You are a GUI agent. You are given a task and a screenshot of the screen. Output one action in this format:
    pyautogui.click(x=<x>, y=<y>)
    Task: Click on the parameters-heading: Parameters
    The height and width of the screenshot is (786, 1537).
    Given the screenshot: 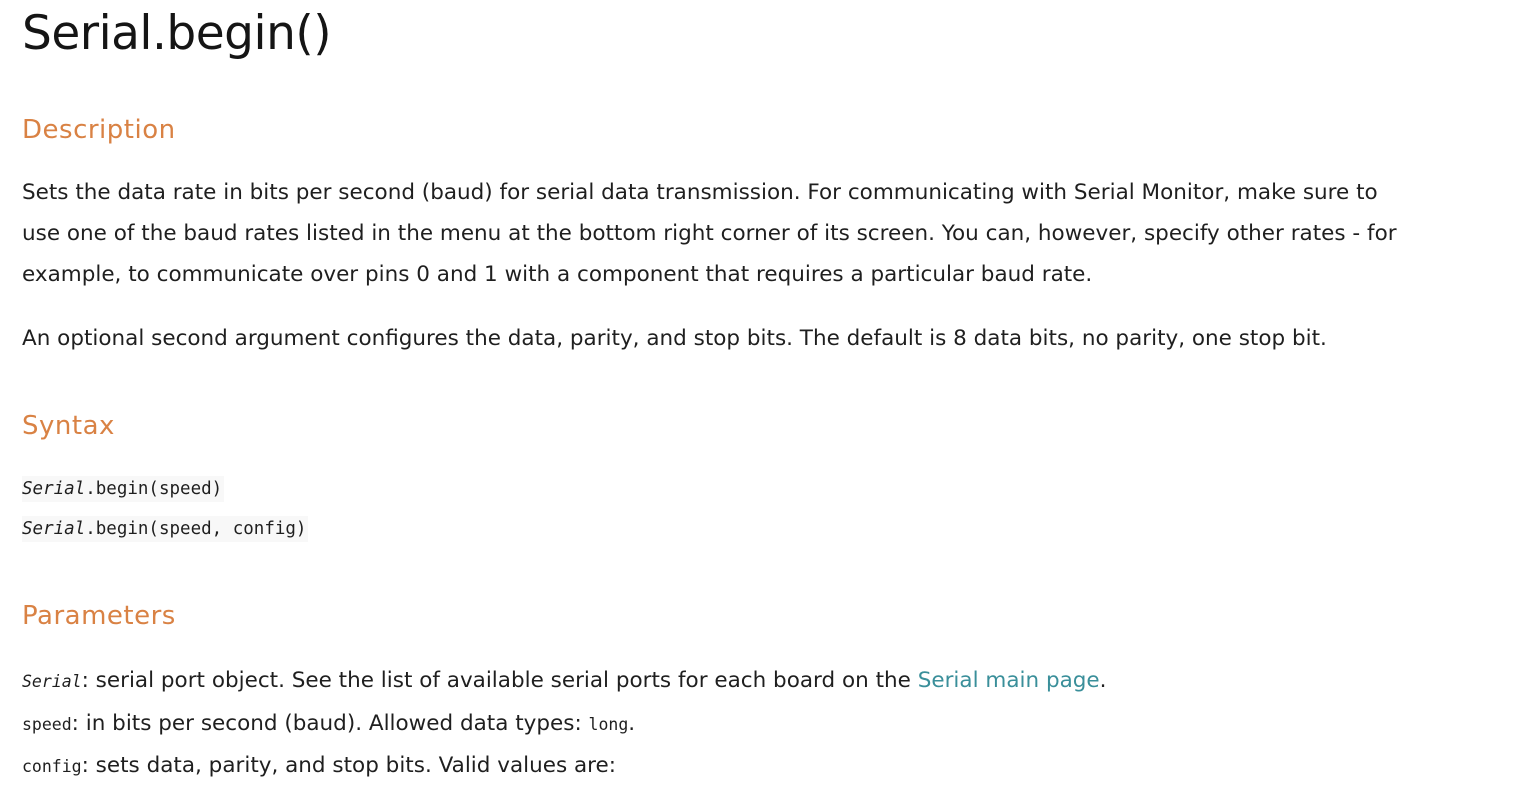 What is the action you would take?
    pyautogui.click(x=99, y=616)
    